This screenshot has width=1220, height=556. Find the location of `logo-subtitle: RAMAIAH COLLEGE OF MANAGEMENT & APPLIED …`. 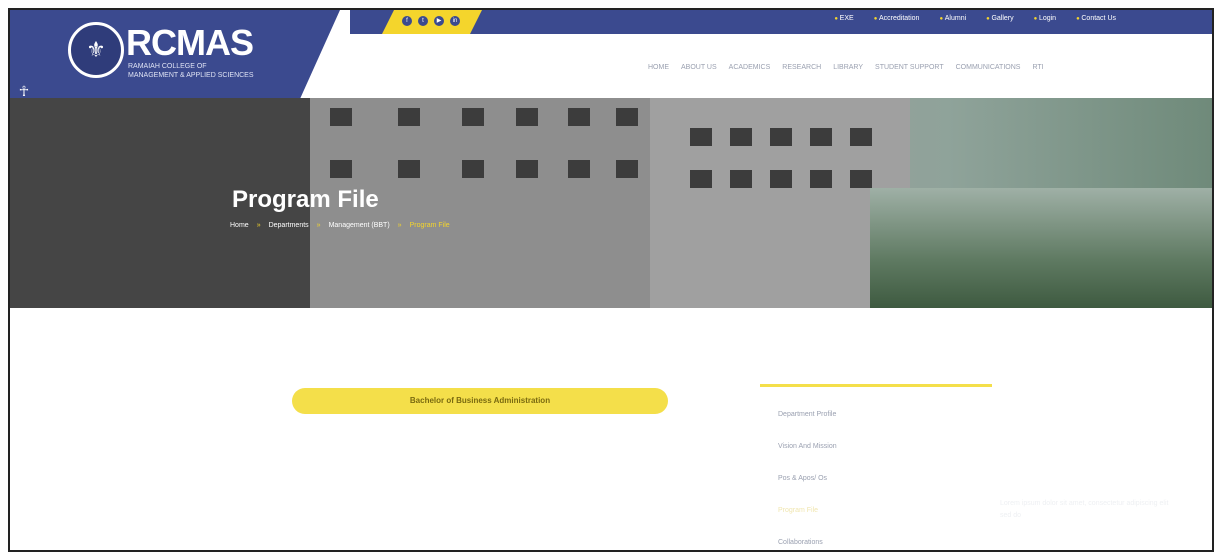

logo-subtitle: RAMAIAH COLLEGE OF MANAGEMENT & APPLIED … is located at coordinates (191, 71).